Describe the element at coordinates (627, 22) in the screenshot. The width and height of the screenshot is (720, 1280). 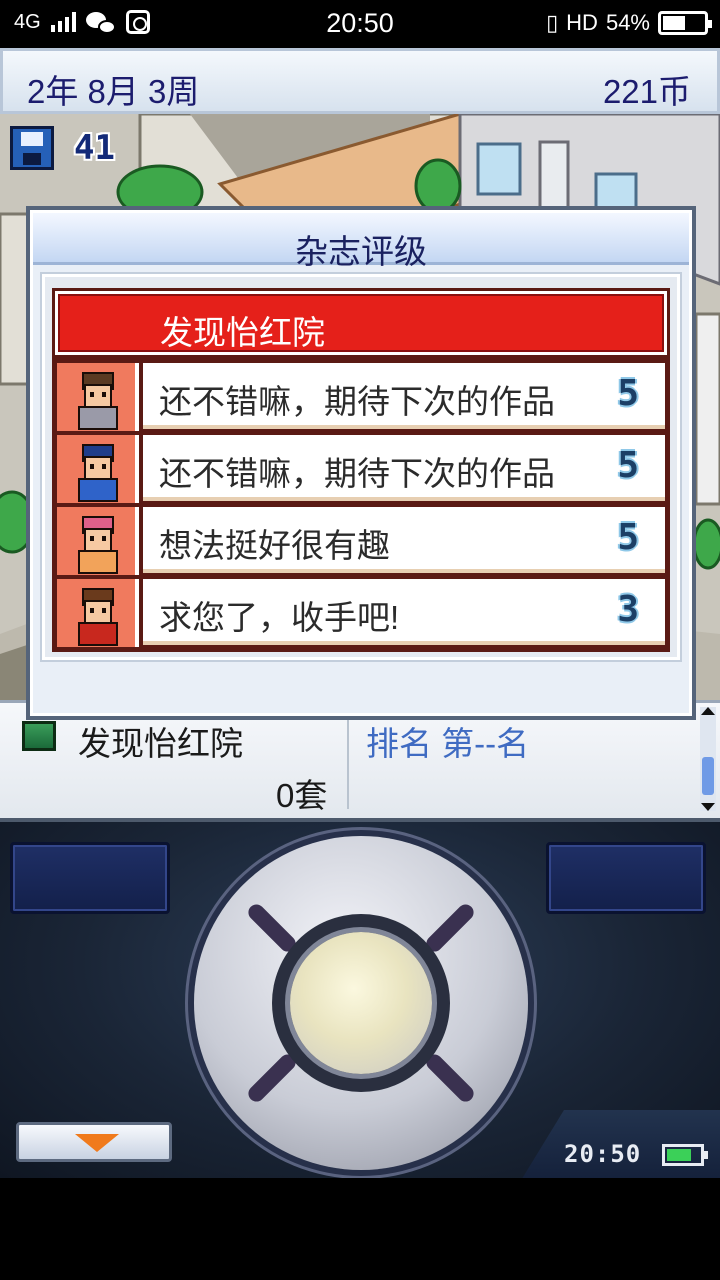
I see `battery-percent: 54%` at that location.